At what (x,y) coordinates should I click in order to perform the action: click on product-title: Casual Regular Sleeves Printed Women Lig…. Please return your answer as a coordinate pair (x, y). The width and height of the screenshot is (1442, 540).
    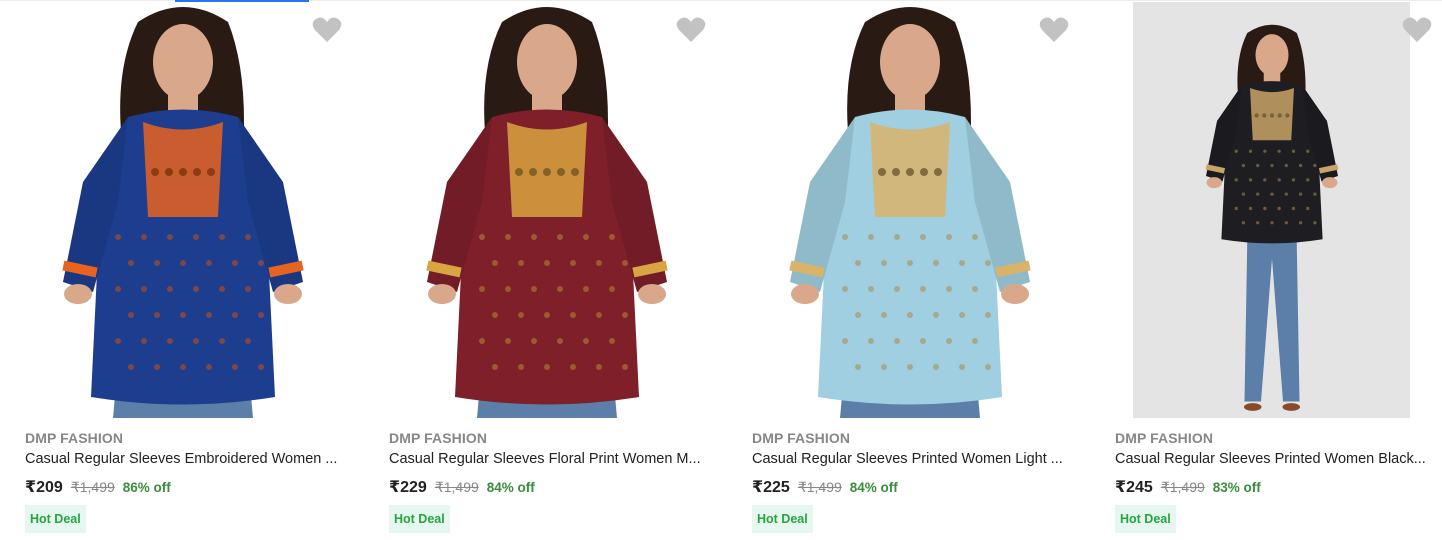
    Looking at the image, I should click on (912, 459).